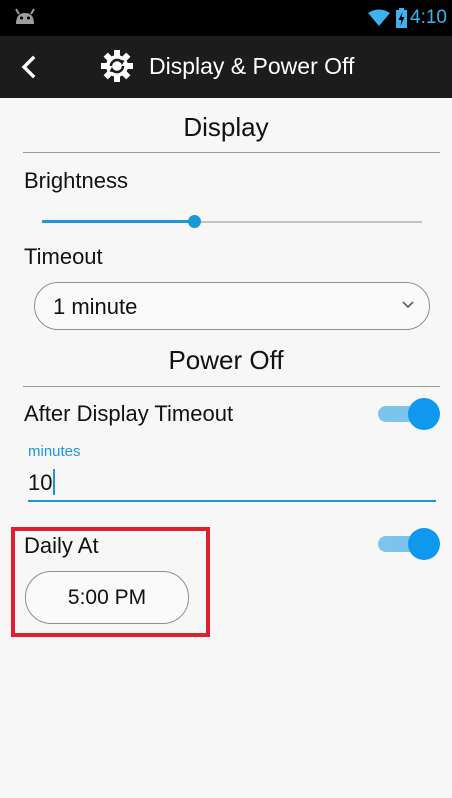 This screenshot has width=452, height=798. I want to click on brightness-label: Brightness, so click(76, 180).